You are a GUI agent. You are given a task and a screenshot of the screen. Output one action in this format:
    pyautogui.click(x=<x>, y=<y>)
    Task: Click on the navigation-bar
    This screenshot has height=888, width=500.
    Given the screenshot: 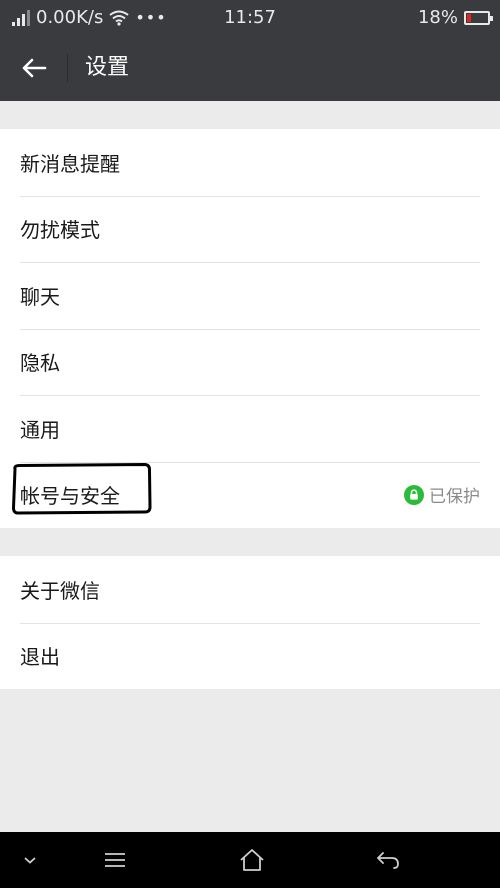 What is the action you would take?
    pyautogui.click(x=250, y=860)
    